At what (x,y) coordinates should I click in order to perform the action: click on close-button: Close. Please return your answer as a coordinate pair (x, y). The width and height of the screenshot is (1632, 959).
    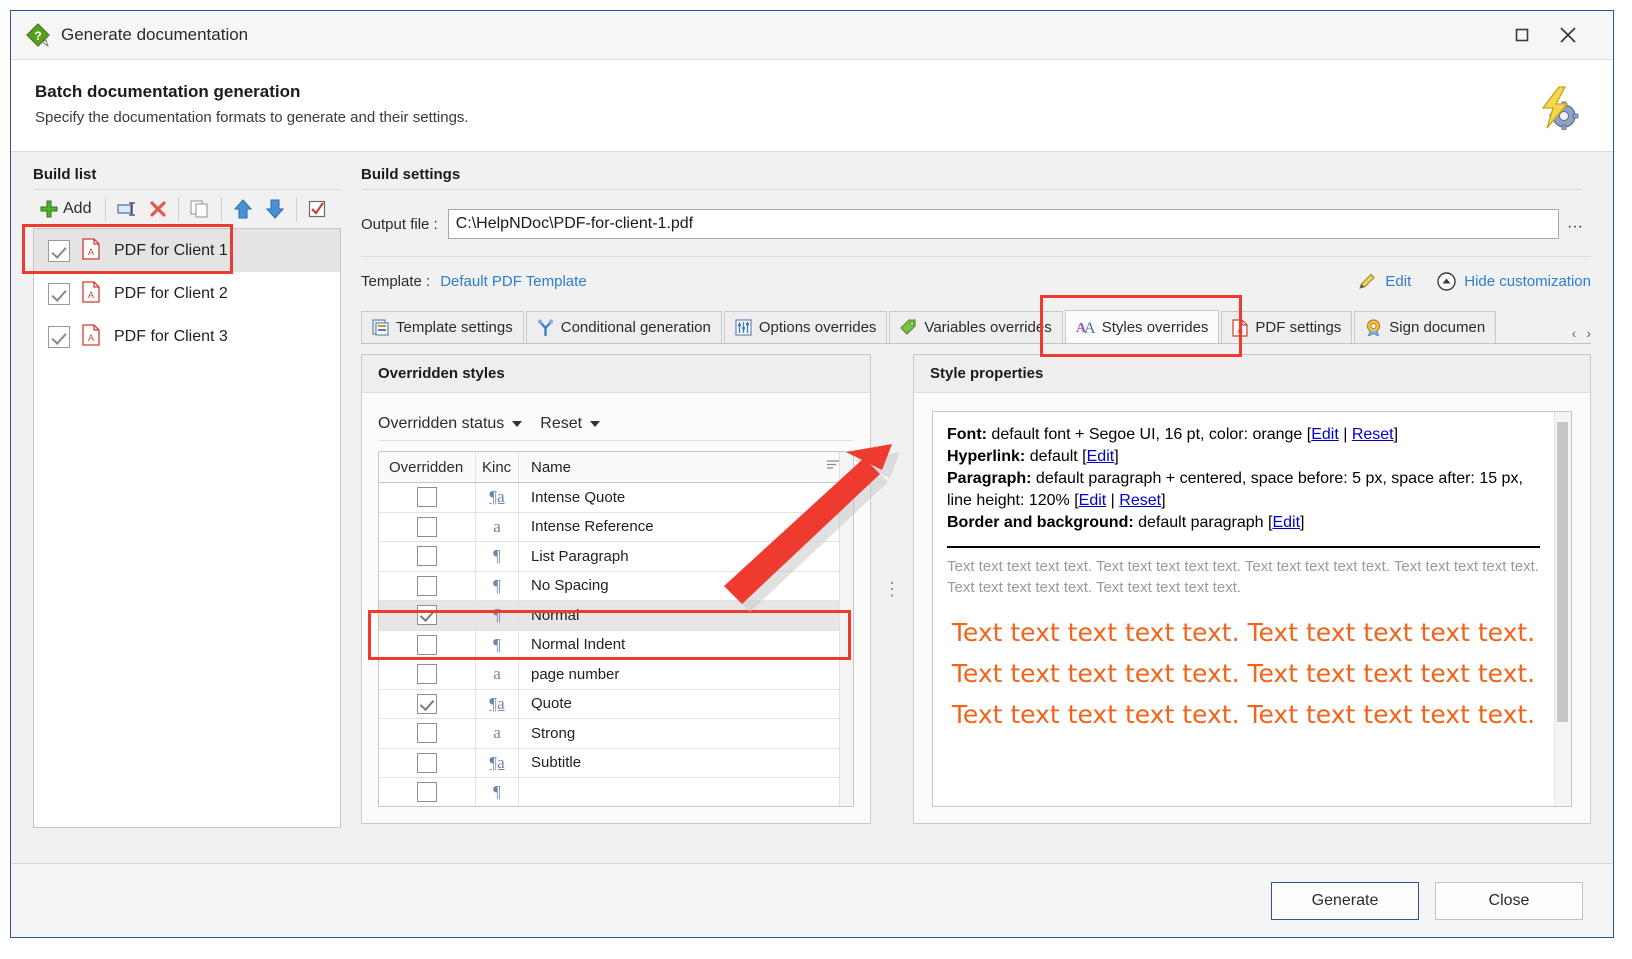
    Looking at the image, I should click on (1509, 900).